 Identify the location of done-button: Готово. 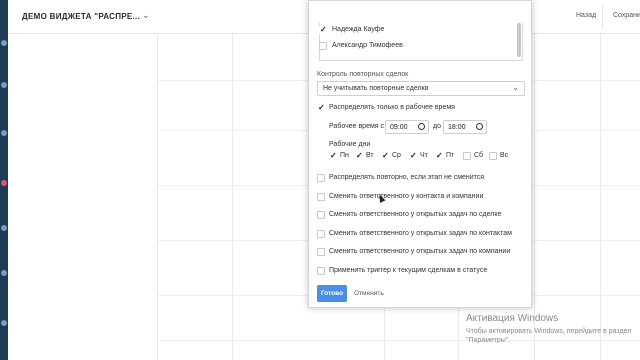
(332, 293).